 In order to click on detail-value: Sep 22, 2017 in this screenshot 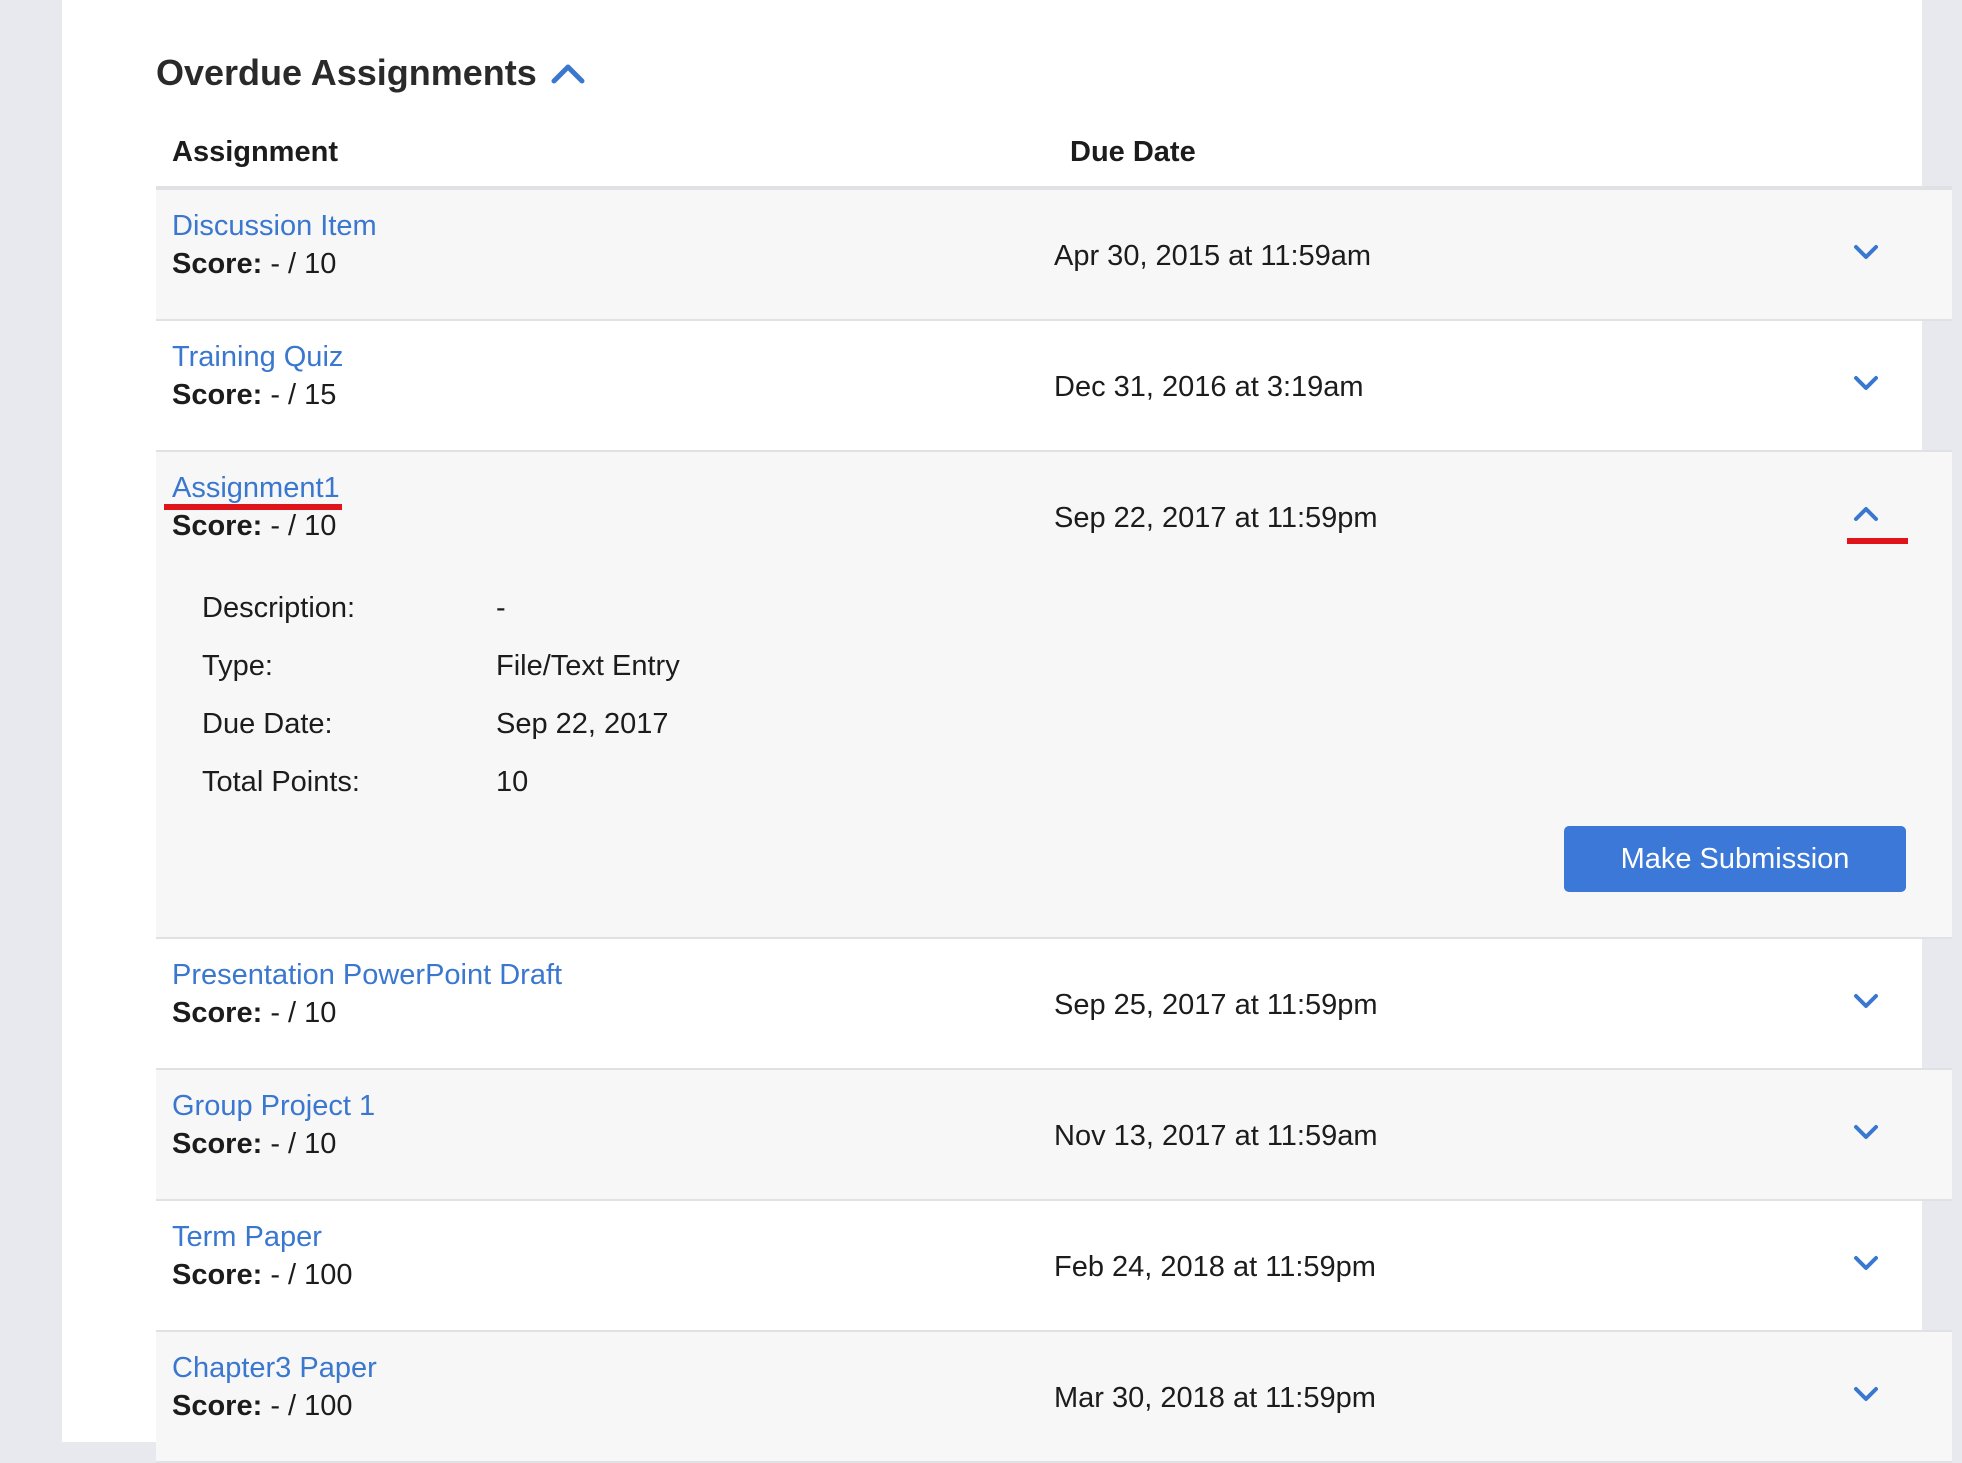, I will do `click(582, 724)`.